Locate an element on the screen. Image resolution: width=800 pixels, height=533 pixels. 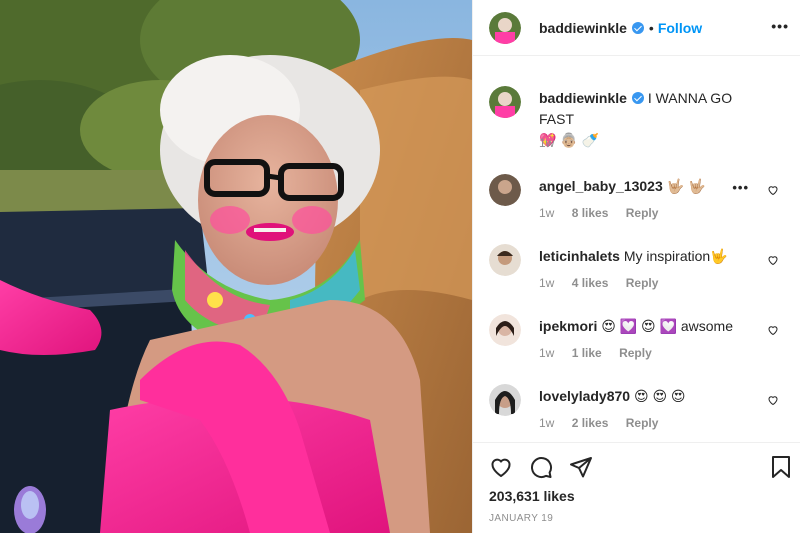
comment-text: lovelylady870 😍 😍 😍 is located at coordinates (642, 396).